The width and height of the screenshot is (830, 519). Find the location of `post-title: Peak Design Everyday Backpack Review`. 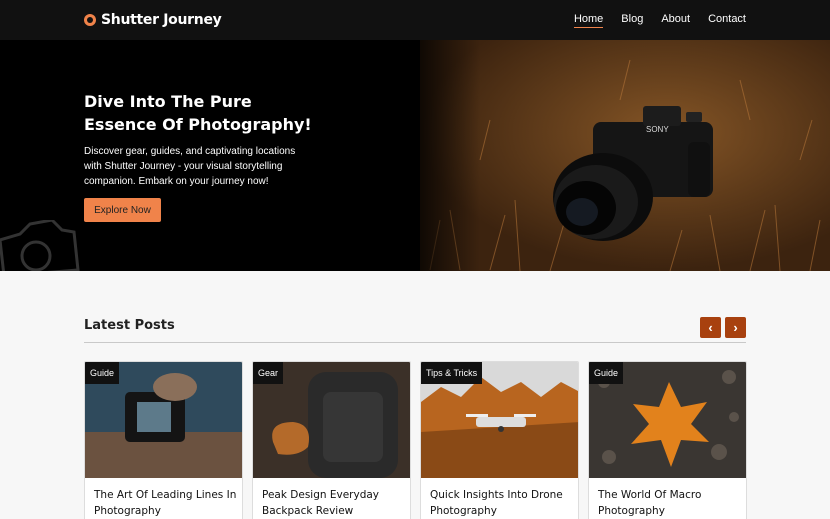

post-title: Peak Design Everyday Backpack Review is located at coordinates (334, 503).